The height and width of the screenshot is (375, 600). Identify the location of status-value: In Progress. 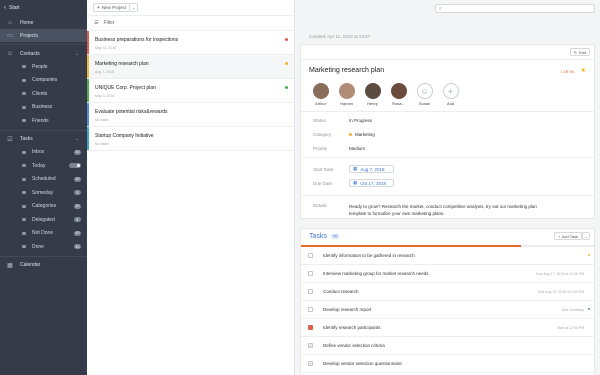
(360, 120).